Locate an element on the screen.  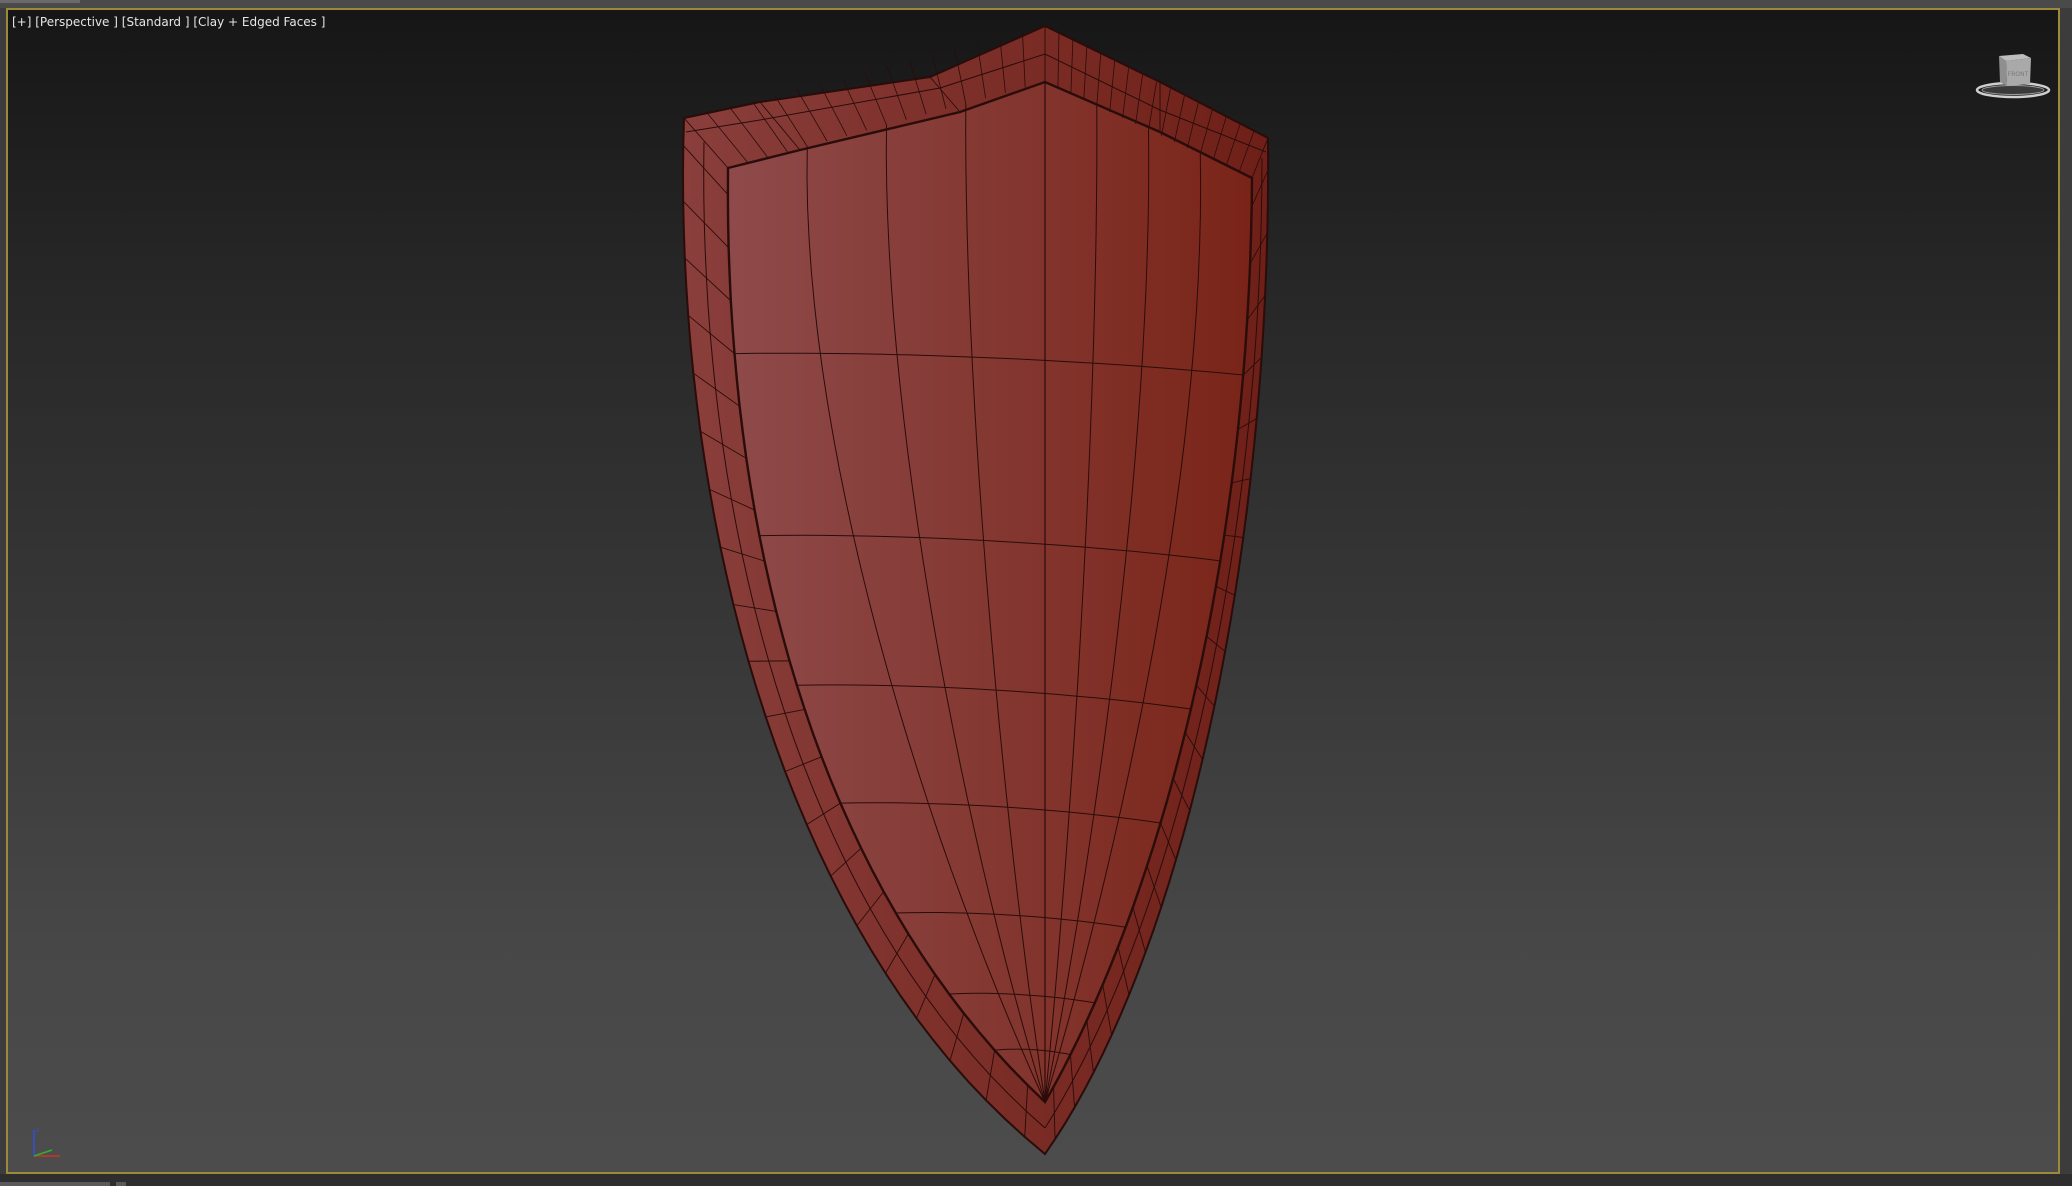
top-tab is located at coordinates (40, 1).